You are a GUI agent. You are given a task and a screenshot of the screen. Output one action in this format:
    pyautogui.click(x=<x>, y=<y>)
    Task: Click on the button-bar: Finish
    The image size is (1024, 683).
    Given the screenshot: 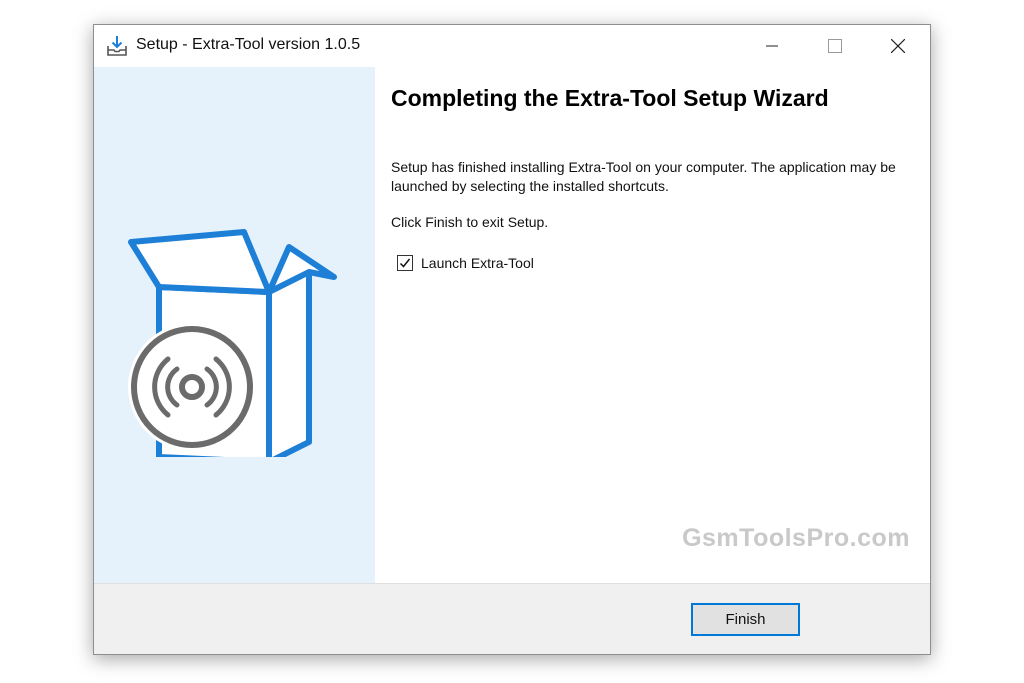 What is the action you would take?
    pyautogui.click(x=512, y=618)
    